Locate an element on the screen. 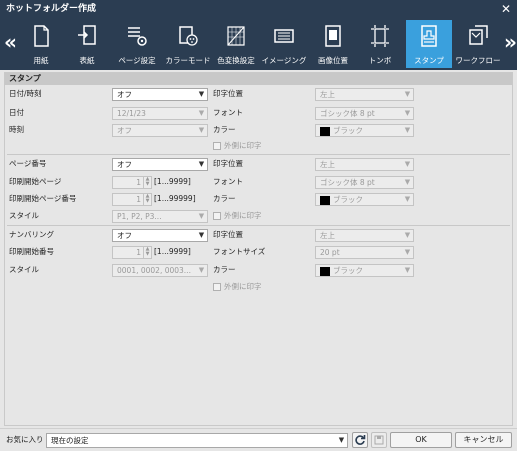 This screenshot has width=517, height=451. color-mode-icon is located at coordinates (188, 36).